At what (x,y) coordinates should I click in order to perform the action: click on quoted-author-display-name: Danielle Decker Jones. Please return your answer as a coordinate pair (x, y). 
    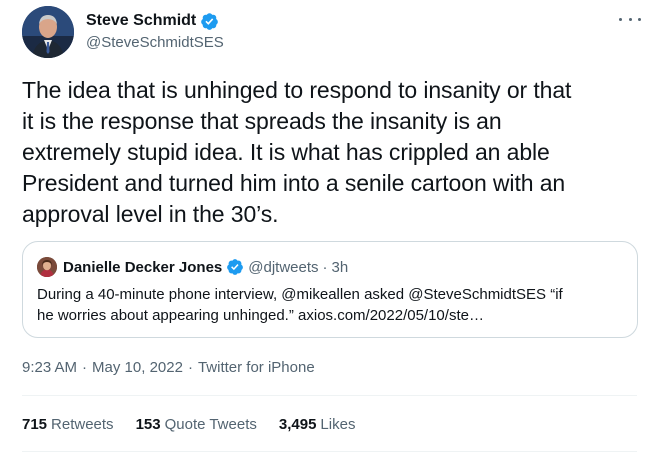
    Looking at the image, I should click on (143, 267).